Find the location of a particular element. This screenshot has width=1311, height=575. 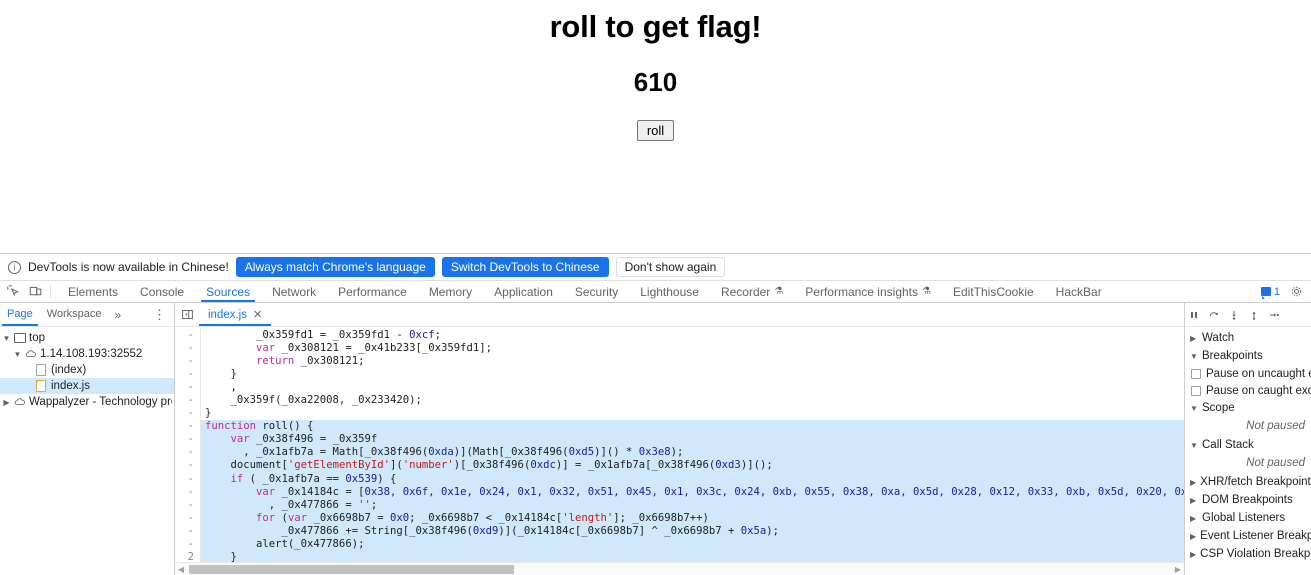

tab-performance: Performance is located at coordinates (372, 291).